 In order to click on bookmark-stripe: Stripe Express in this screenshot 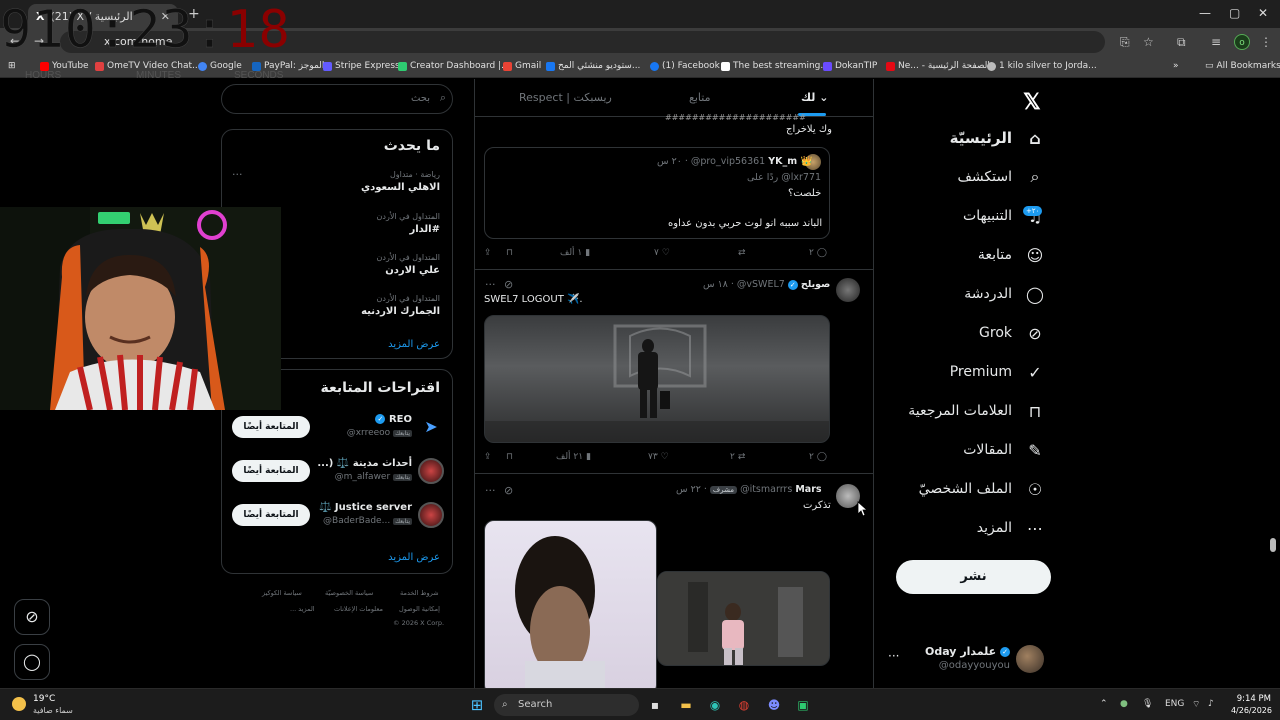, I will do `click(361, 66)`.